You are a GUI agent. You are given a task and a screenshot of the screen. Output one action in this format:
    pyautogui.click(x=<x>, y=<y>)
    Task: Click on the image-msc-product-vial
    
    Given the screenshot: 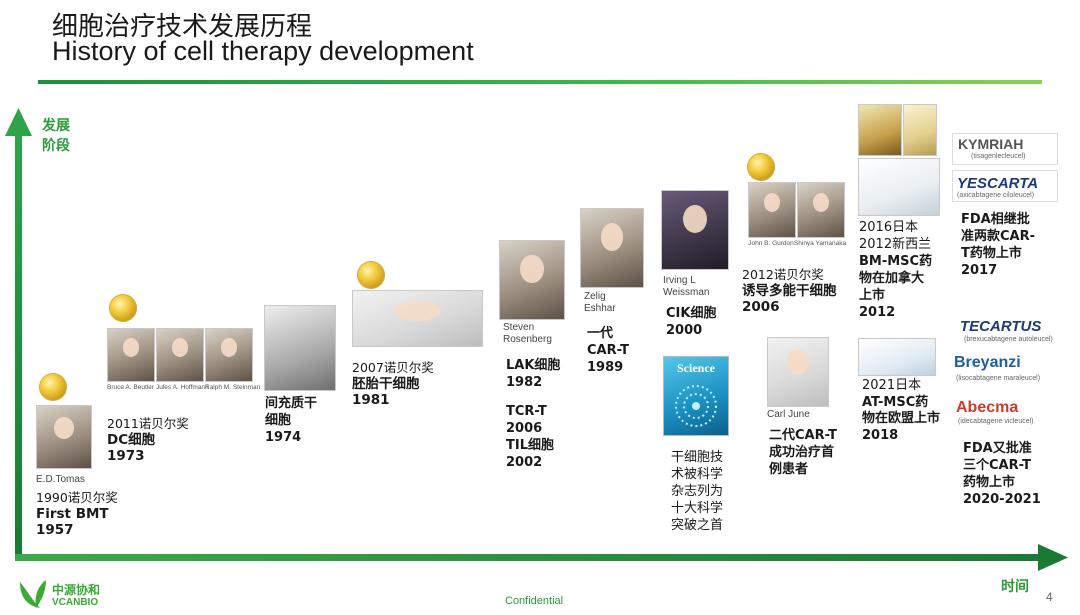 What is the action you would take?
    pyautogui.click(x=880, y=130)
    